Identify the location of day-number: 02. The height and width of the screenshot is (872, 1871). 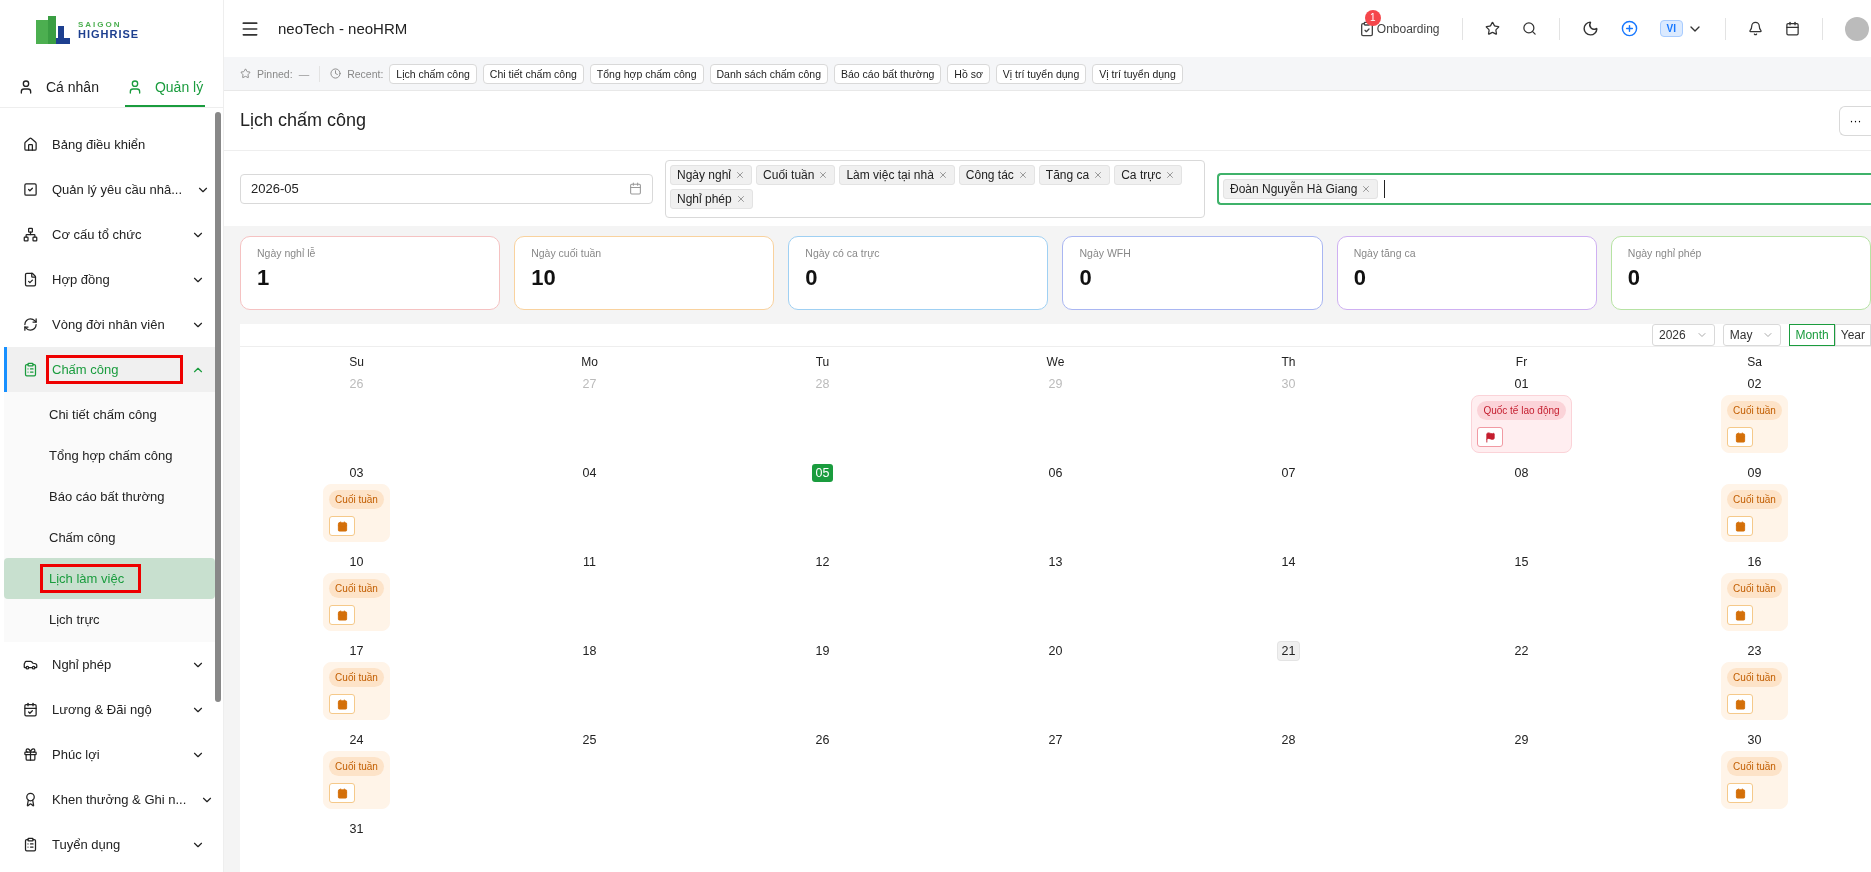
(1754, 384).